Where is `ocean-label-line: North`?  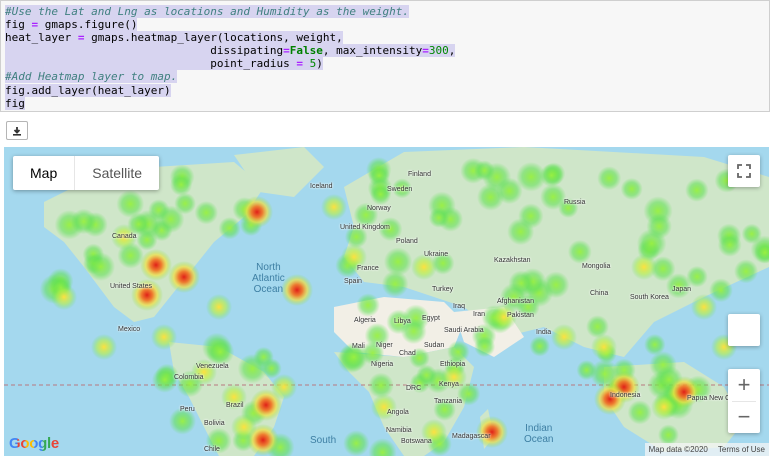 ocean-label-line: North is located at coordinates (268, 267).